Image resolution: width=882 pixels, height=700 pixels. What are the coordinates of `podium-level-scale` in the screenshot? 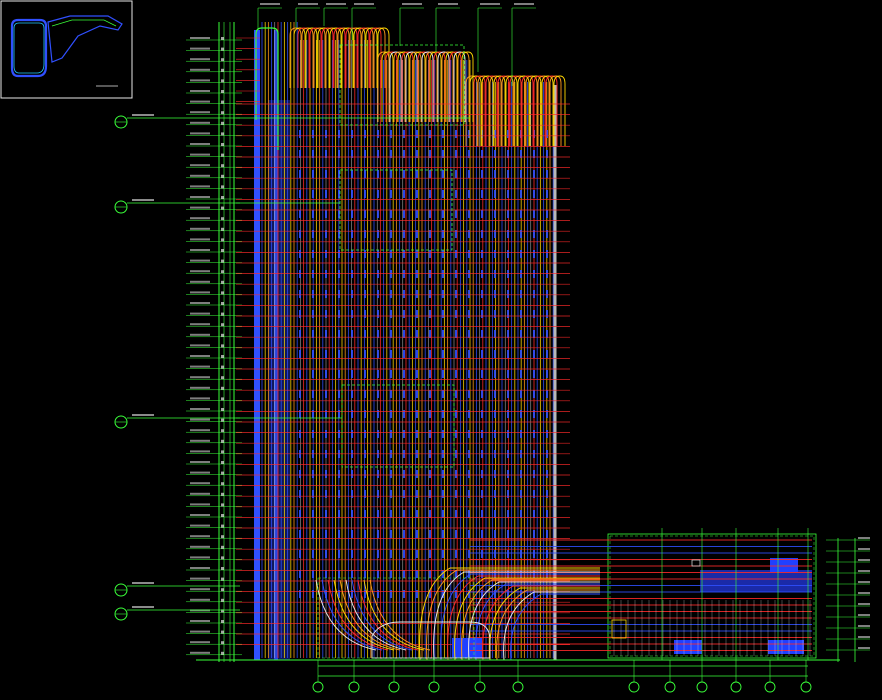 It's located at (848, 599).